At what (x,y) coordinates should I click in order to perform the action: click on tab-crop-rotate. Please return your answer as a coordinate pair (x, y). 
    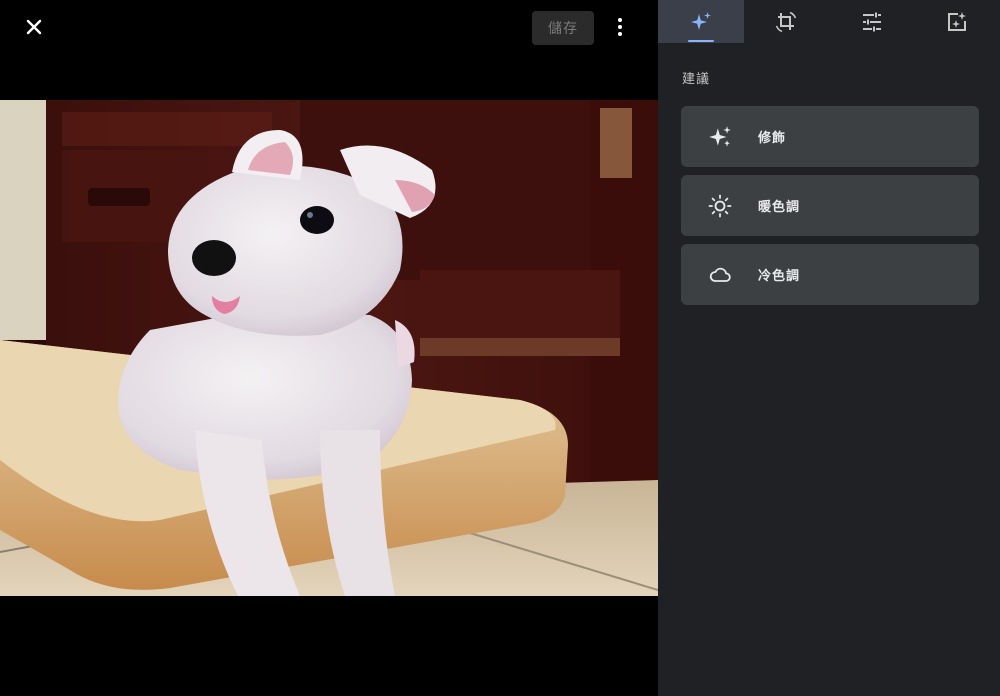
    Looking at the image, I should click on (787, 21).